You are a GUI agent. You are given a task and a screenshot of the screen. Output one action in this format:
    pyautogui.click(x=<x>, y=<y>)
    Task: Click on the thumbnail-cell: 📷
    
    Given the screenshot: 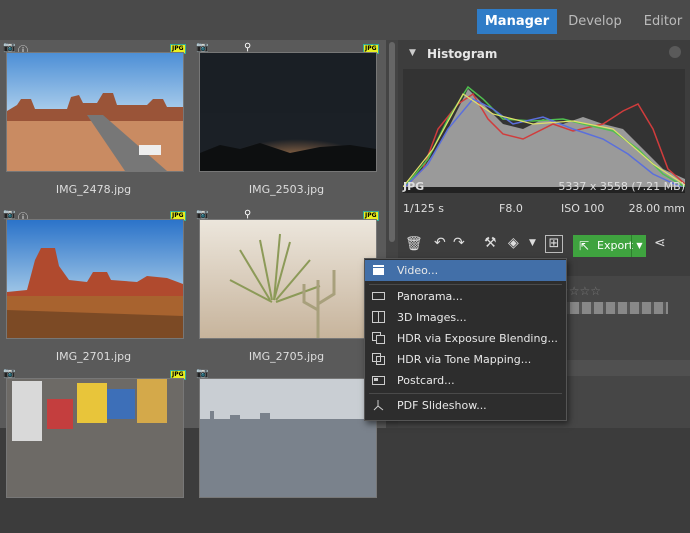 What is the action you would take?
    pyautogui.click(x=286, y=449)
    